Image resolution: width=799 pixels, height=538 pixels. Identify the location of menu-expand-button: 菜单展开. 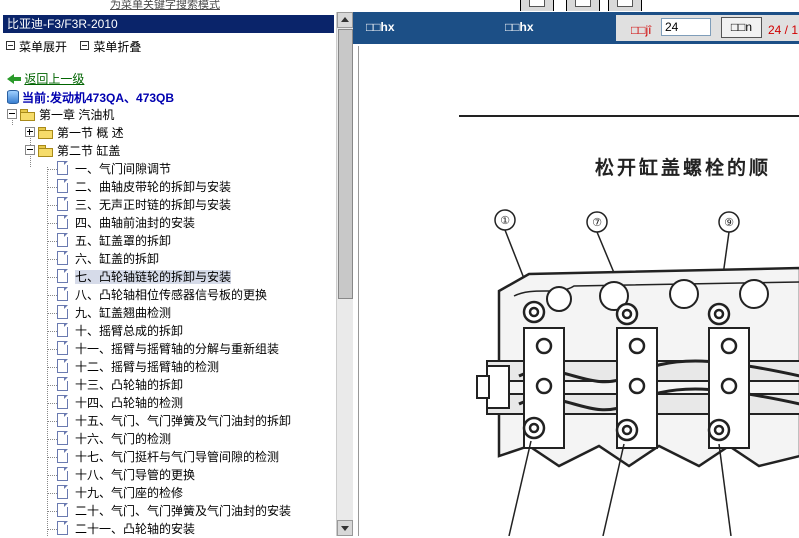
(36, 46).